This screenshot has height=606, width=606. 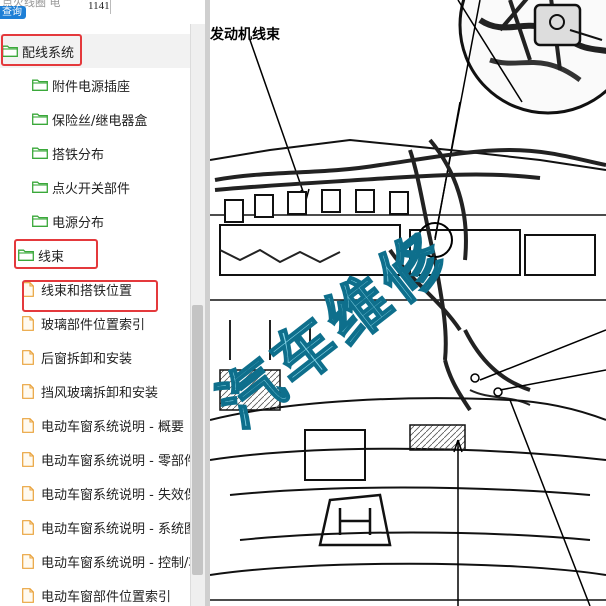 What do you see at coordinates (115, 529) in the screenshot?
I see `tree-item-label: 电动车窗系统说明 - 系统图` at bounding box center [115, 529].